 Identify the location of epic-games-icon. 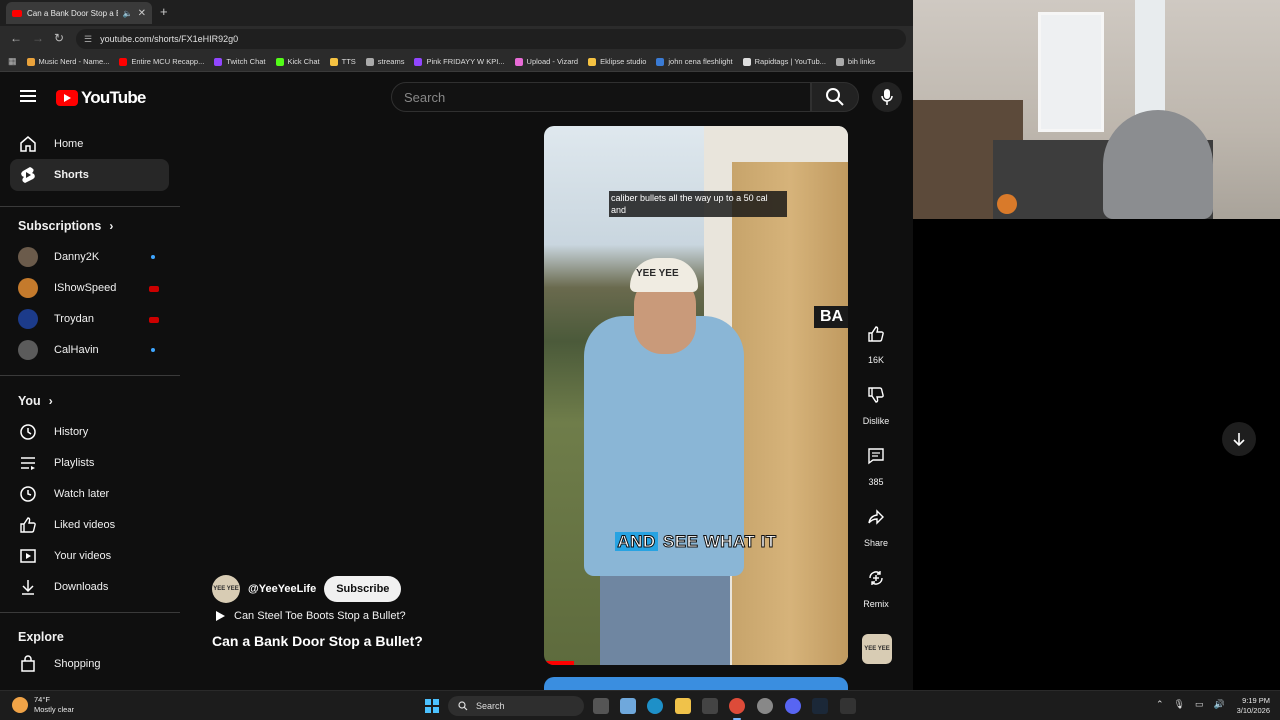
(848, 706).